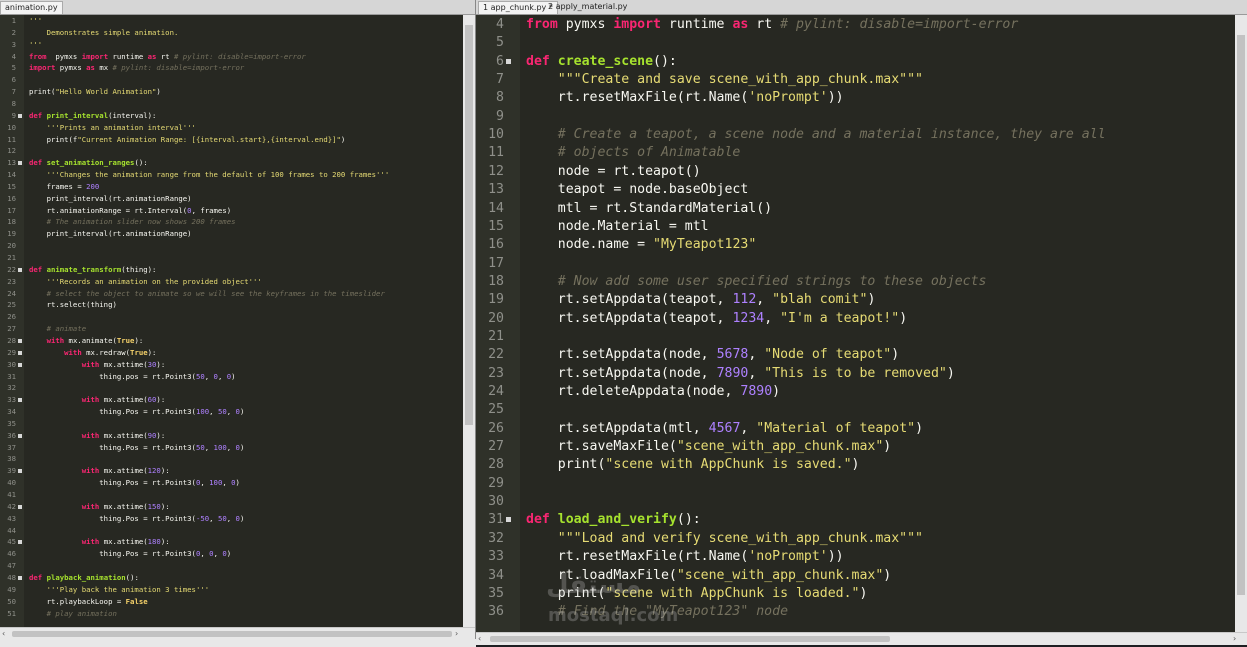 The height and width of the screenshot is (647, 1247). What do you see at coordinates (231, 519) in the screenshot?
I see `code-line: 43 thing.Pos = rt.Point3(-50, 50, 0)` at bounding box center [231, 519].